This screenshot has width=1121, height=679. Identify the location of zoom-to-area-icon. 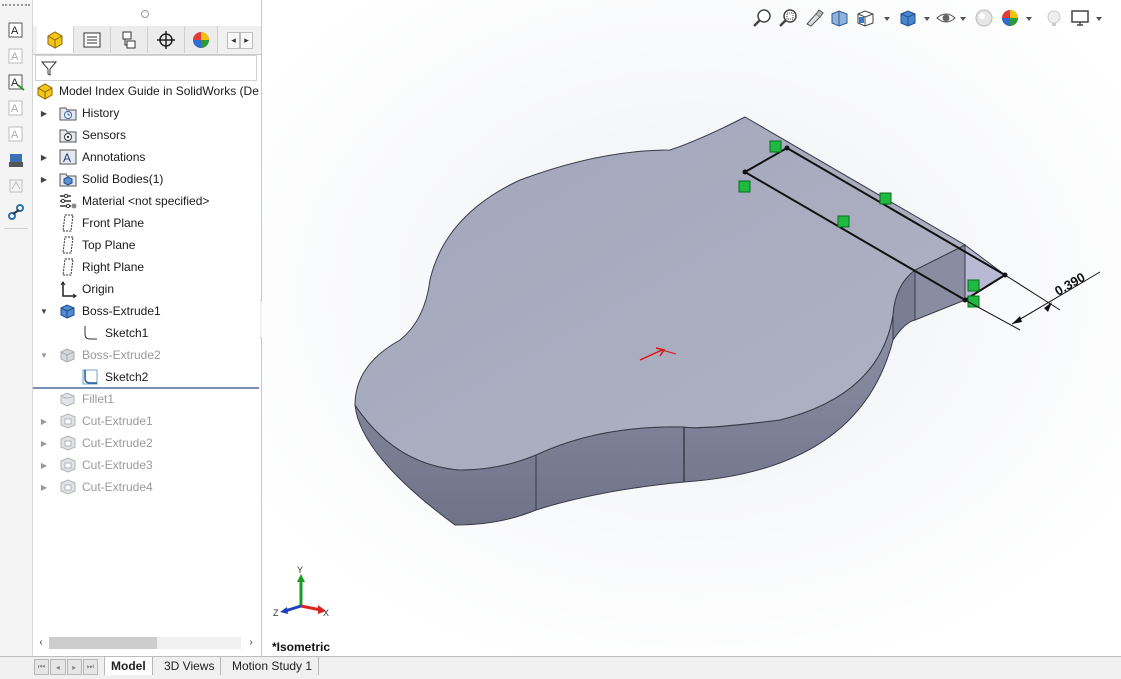
(788, 18).